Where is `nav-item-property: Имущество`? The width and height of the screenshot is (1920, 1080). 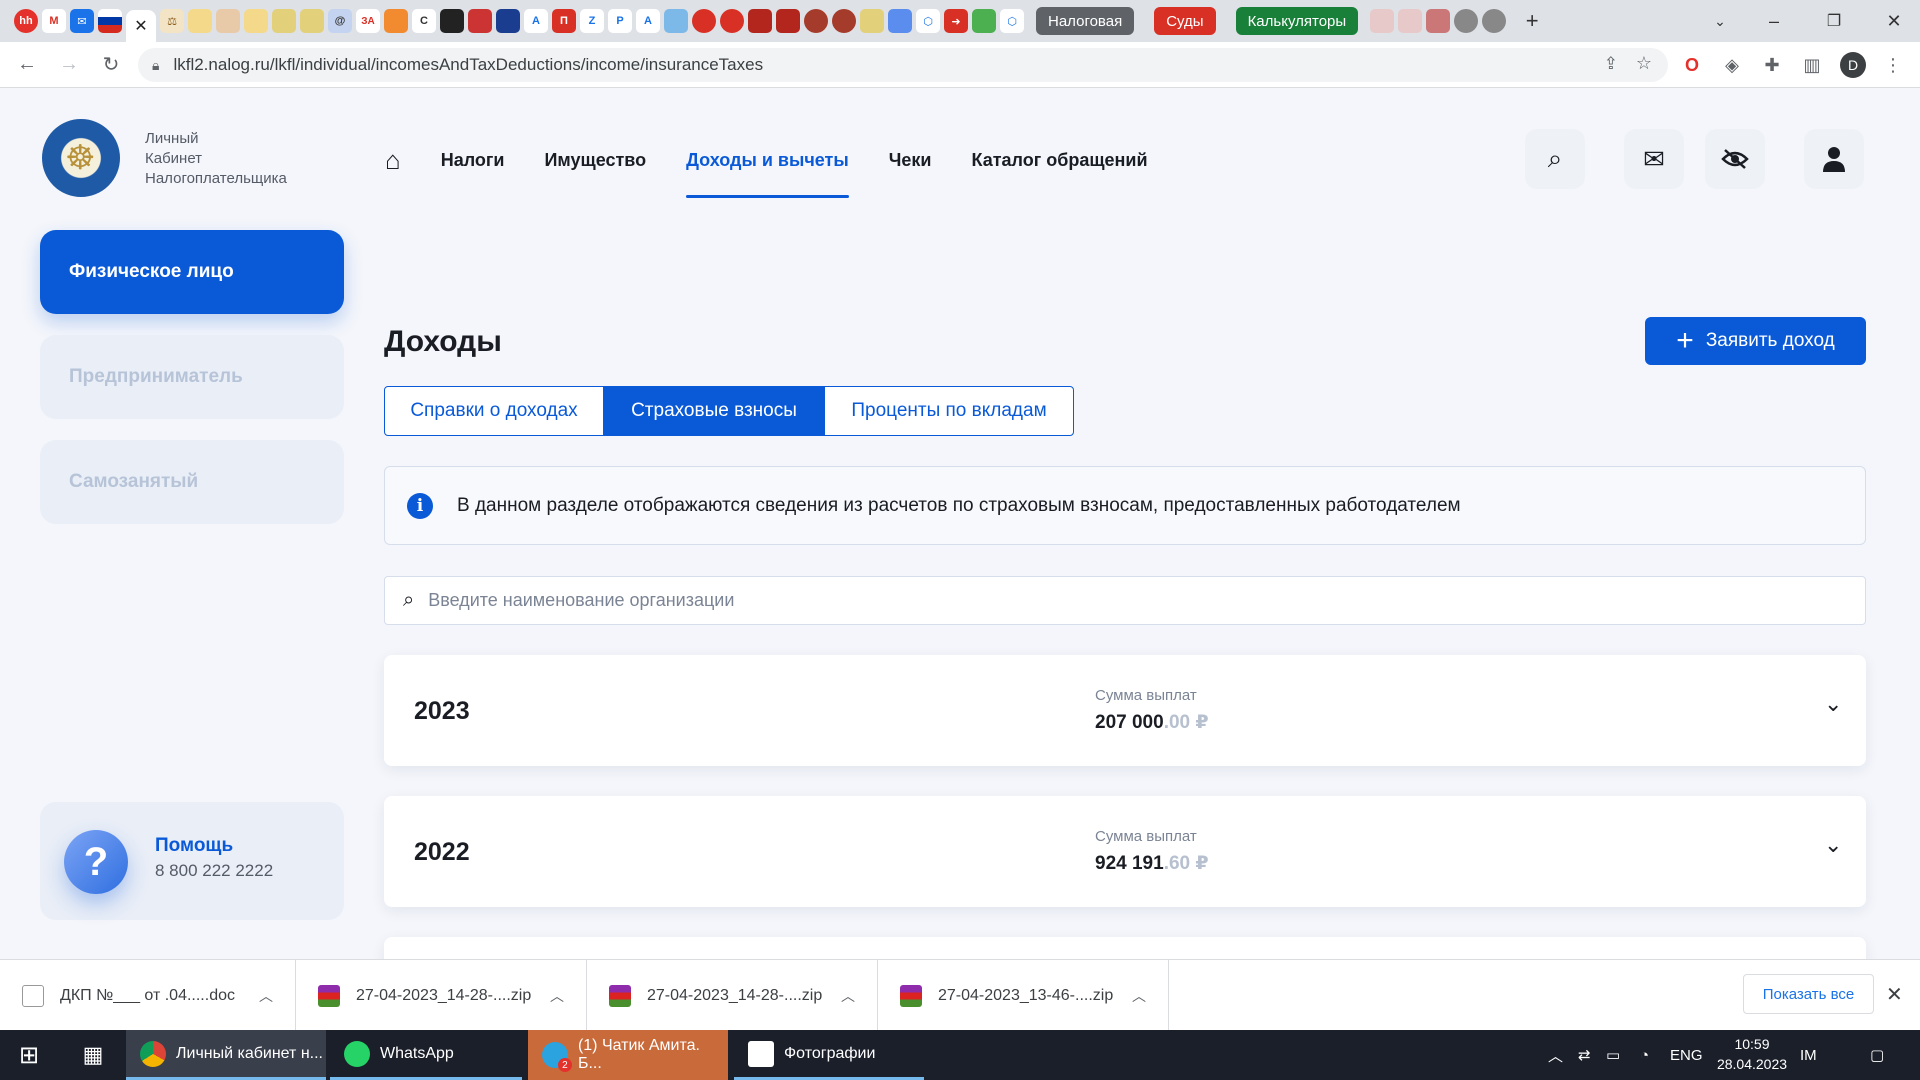
nav-item-property: Имущество is located at coordinates (595, 160).